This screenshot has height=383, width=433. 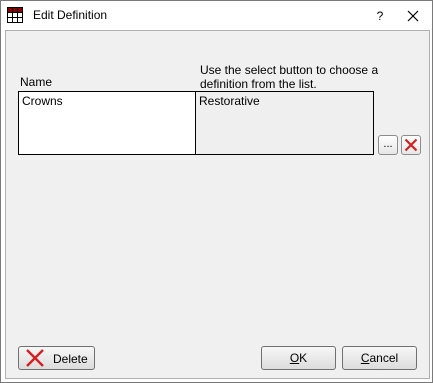 What do you see at coordinates (70, 15) in the screenshot?
I see `window-title: Edit Definition` at bounding box center [70, 15].